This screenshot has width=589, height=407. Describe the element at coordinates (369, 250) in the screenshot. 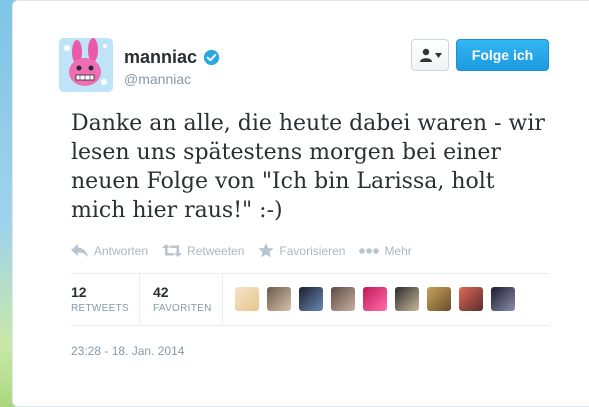

I see `more-icon` at that location.